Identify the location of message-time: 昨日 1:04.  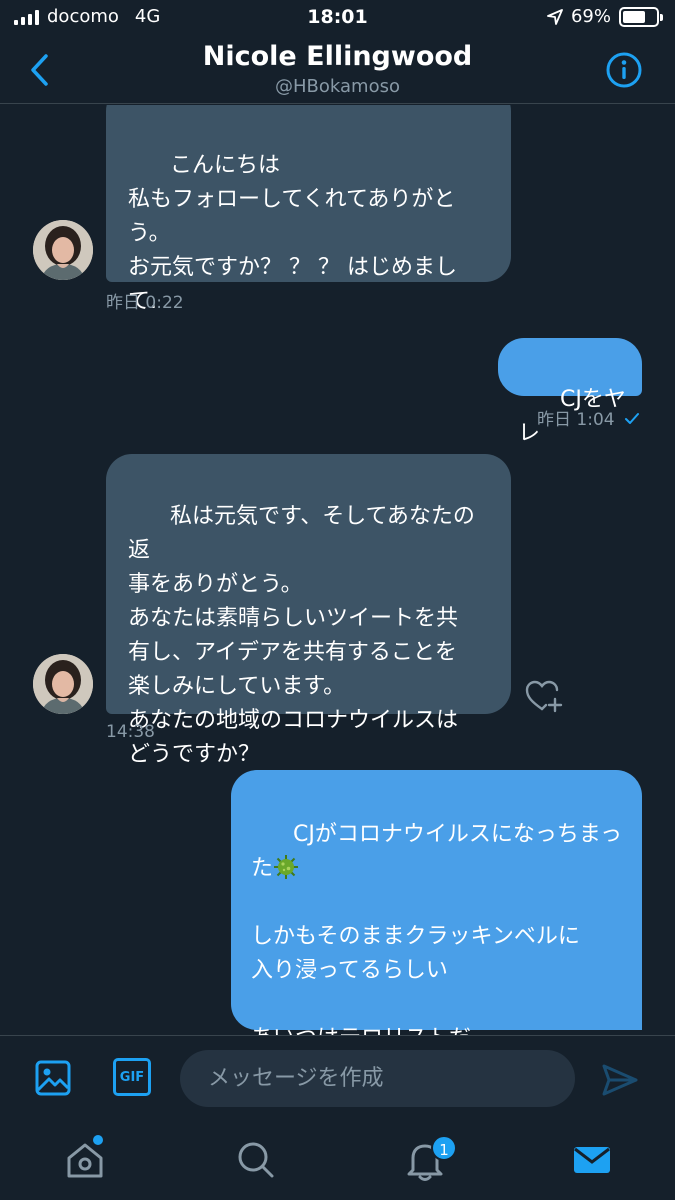
(576, 420).